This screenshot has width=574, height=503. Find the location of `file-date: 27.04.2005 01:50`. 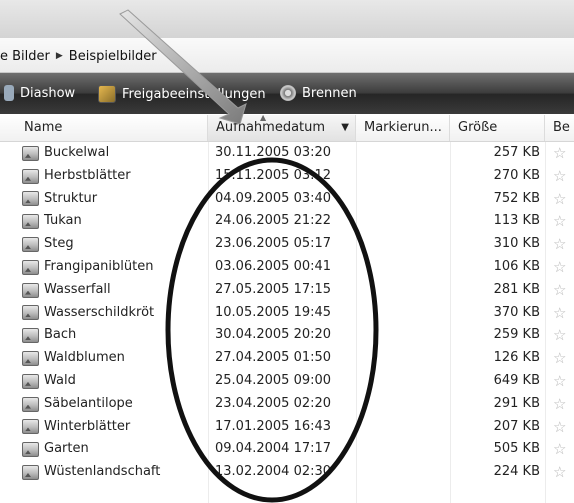

file-date: 27.04.2005 01:50 is located at coordinates (273, 358).